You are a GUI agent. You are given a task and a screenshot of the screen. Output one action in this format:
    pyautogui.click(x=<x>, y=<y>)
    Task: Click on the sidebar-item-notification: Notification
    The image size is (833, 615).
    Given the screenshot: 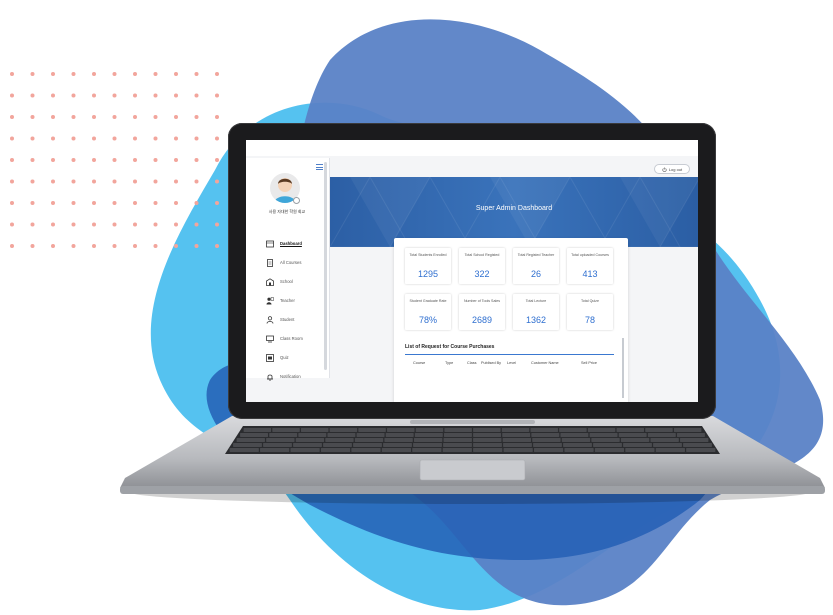 What is the action you would take?
    pyautogui.click(x=297, y=376)
    